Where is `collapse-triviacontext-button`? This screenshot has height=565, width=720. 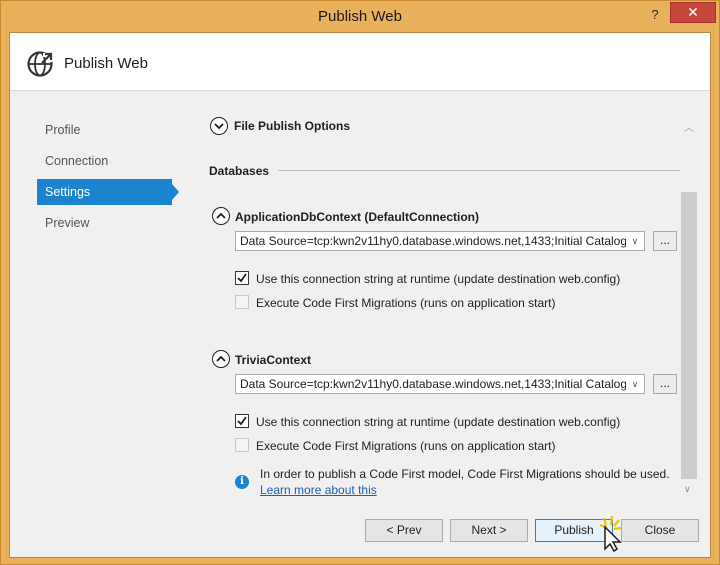
collapse-triviacontext-button is located at coordinates (221, 359).